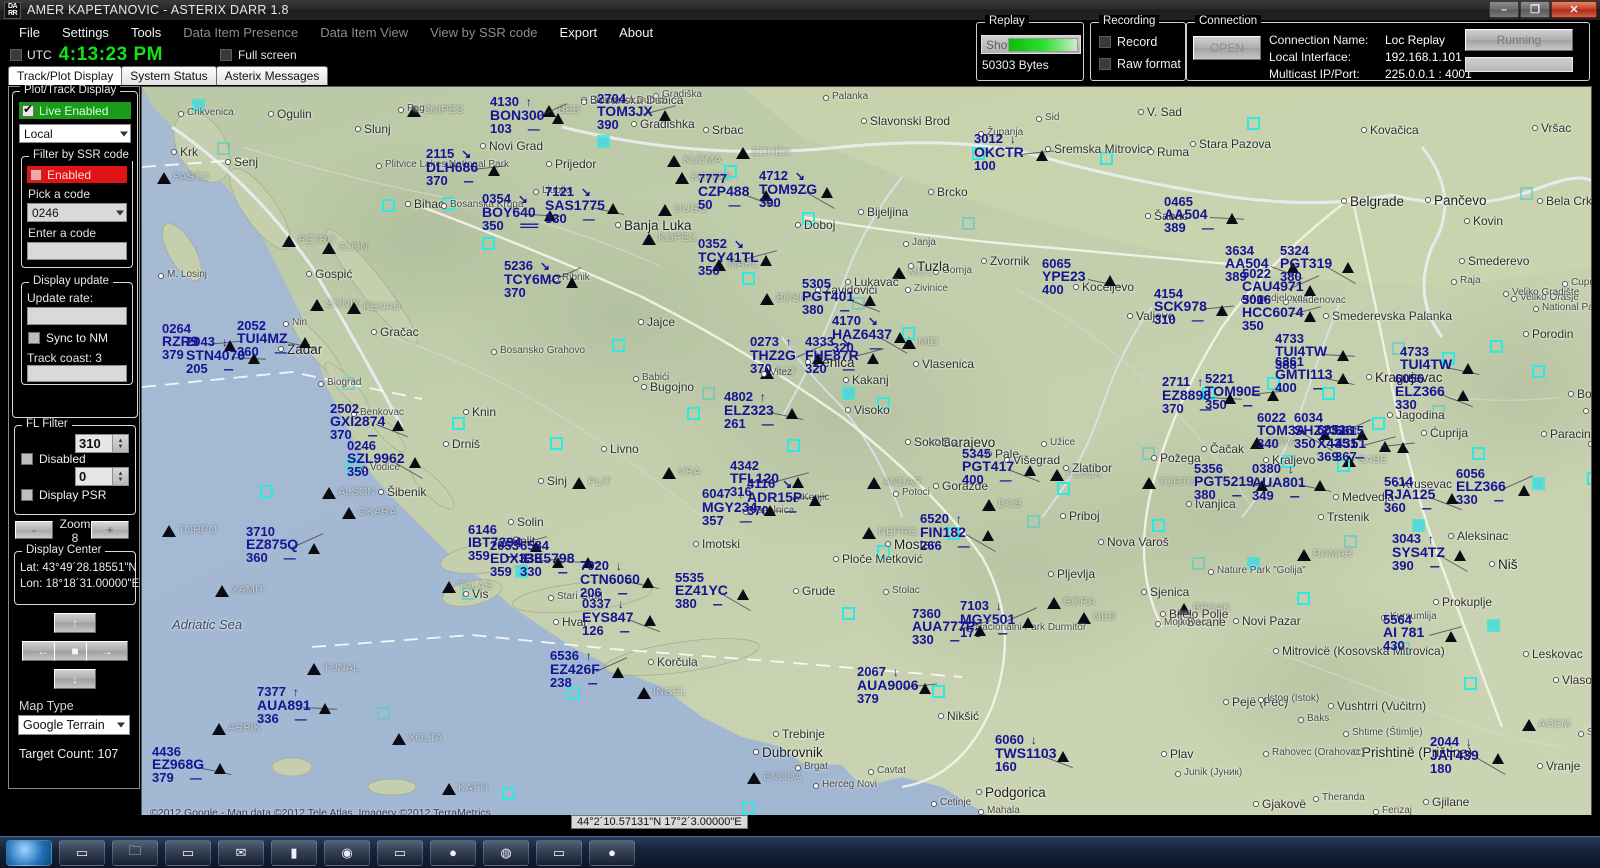 This screenshot has height=868, width=1600. What do you see at coordinates (82, 852) in the screenshot?
I see `taskbar-window-icon-1: ▭` at bounding box center [82, 852].